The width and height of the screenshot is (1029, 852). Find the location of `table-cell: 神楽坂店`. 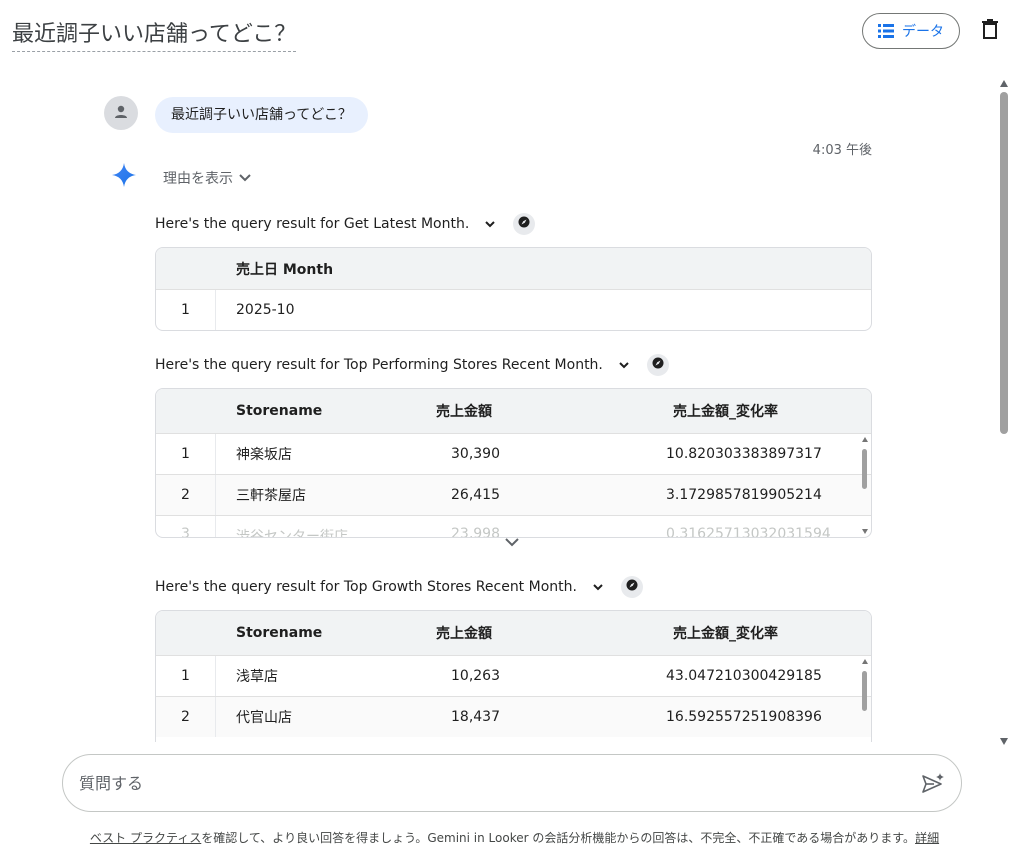

table-cell: 神楽坂店 is located at coordinates (264, 455).